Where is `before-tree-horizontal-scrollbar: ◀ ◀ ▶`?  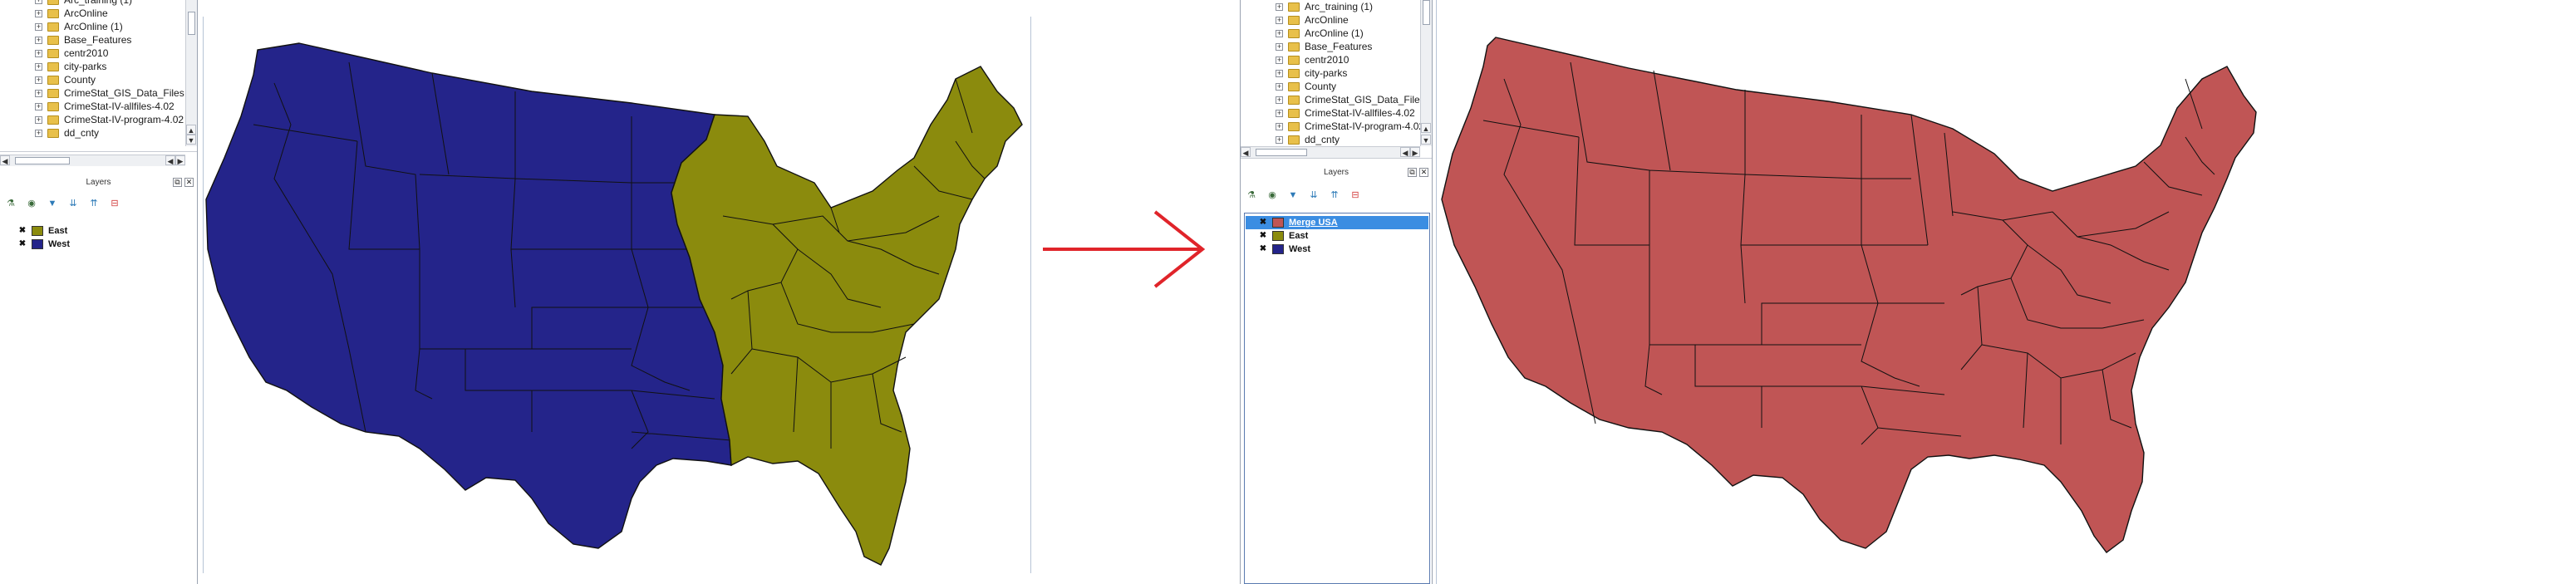 before-tree-horizontal-scrollbar: ◀ ◀ ▶ is located at coordinates (92, 160).